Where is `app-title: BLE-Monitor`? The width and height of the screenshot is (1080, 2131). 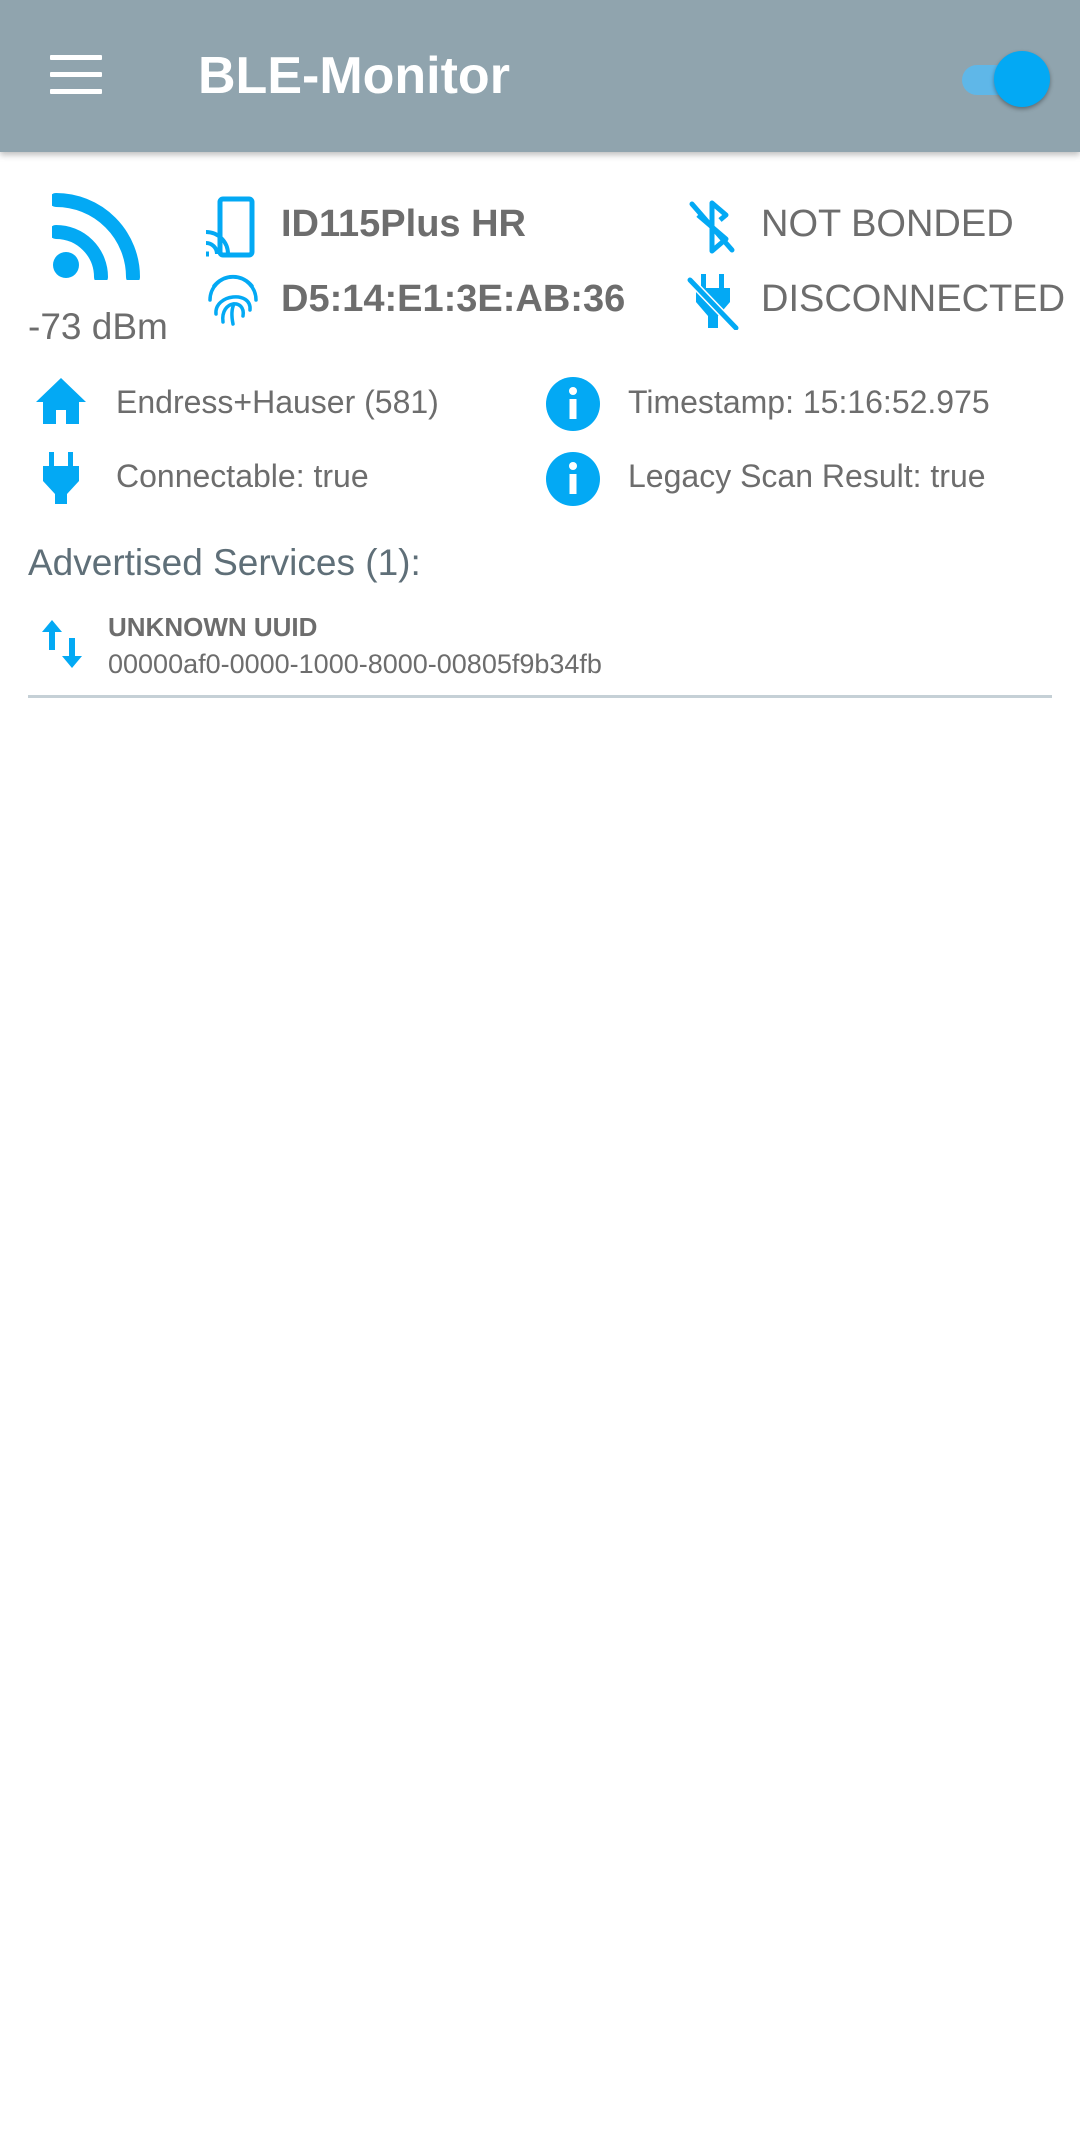
app-title: BLE-Monitor is located at coordinates (354, 76).